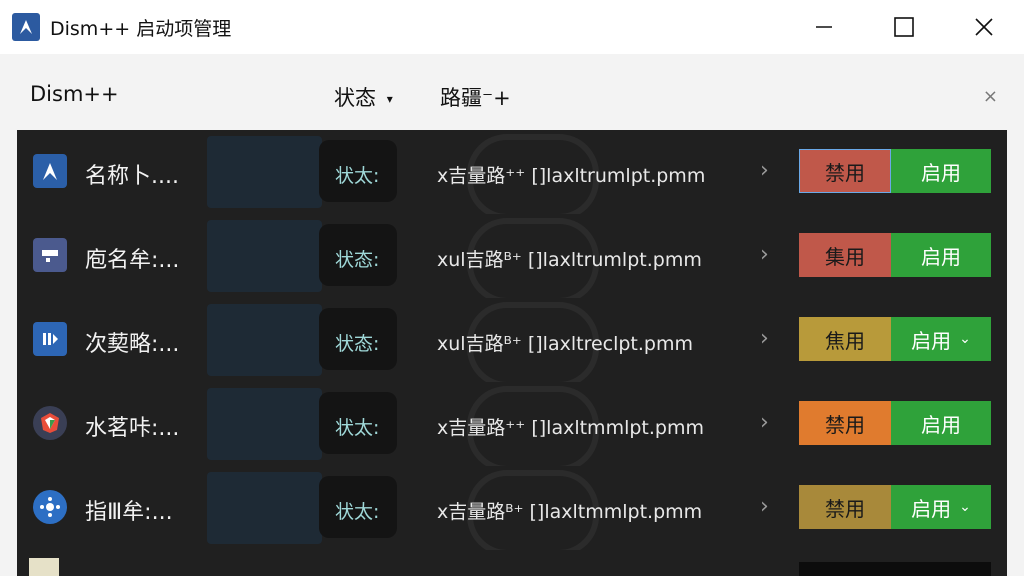 The width and height of the screenshot is (1024, 576). What do you see at coordinates (26, 27) in the screenshot?
I see `app-logo-icon` at bounding box center [26, 27].